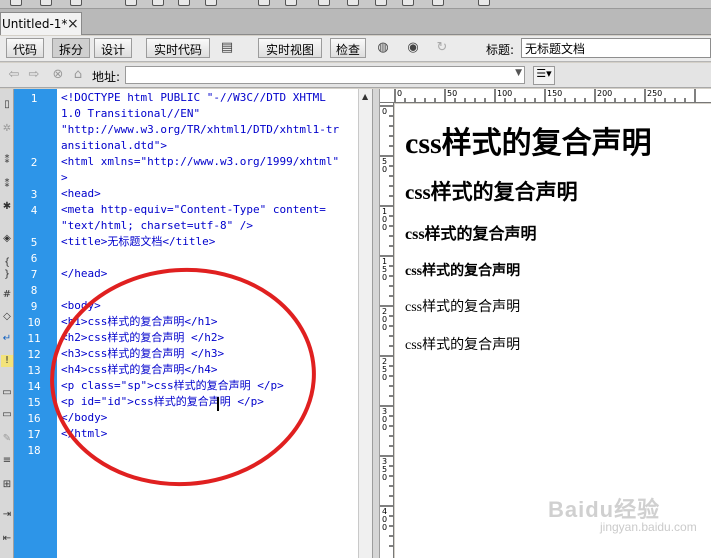  Describe the element at coordinates (384, 319) in the screenshot. I see `ruler-label: 200` at that location.